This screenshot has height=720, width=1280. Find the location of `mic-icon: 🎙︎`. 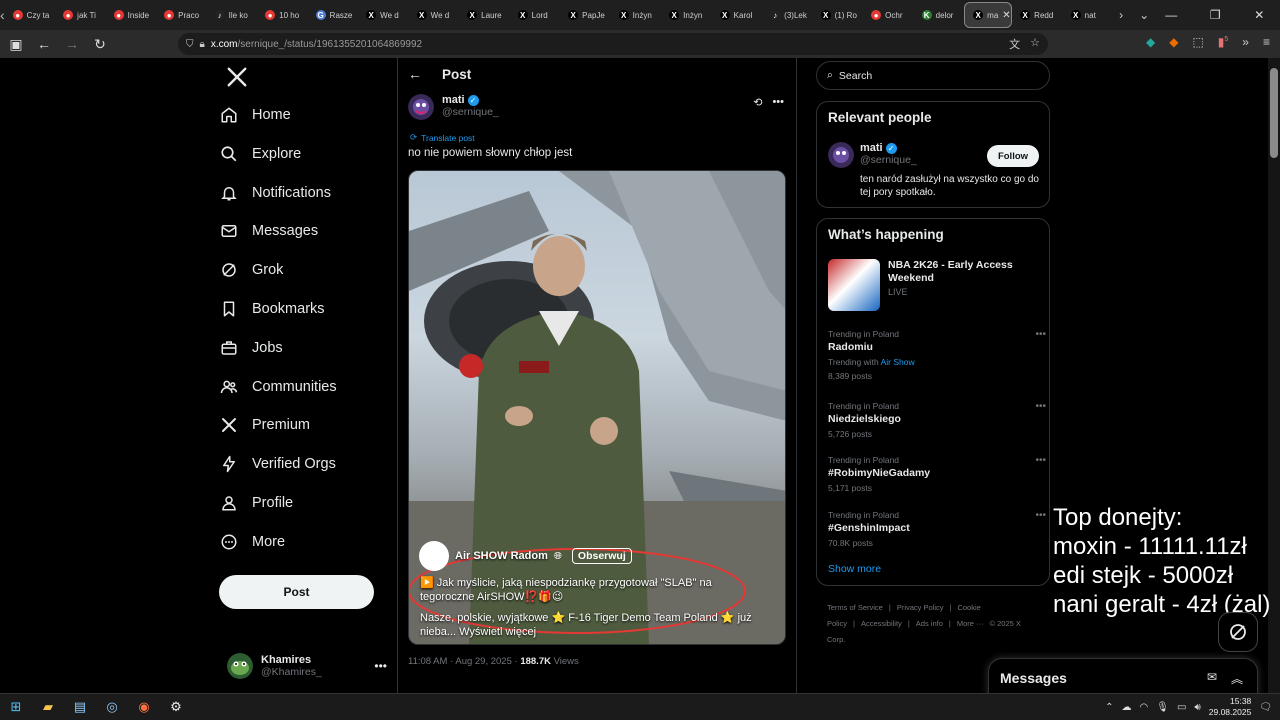

mic-icon: 🎙︎ is located at coordinates (1162, 707).